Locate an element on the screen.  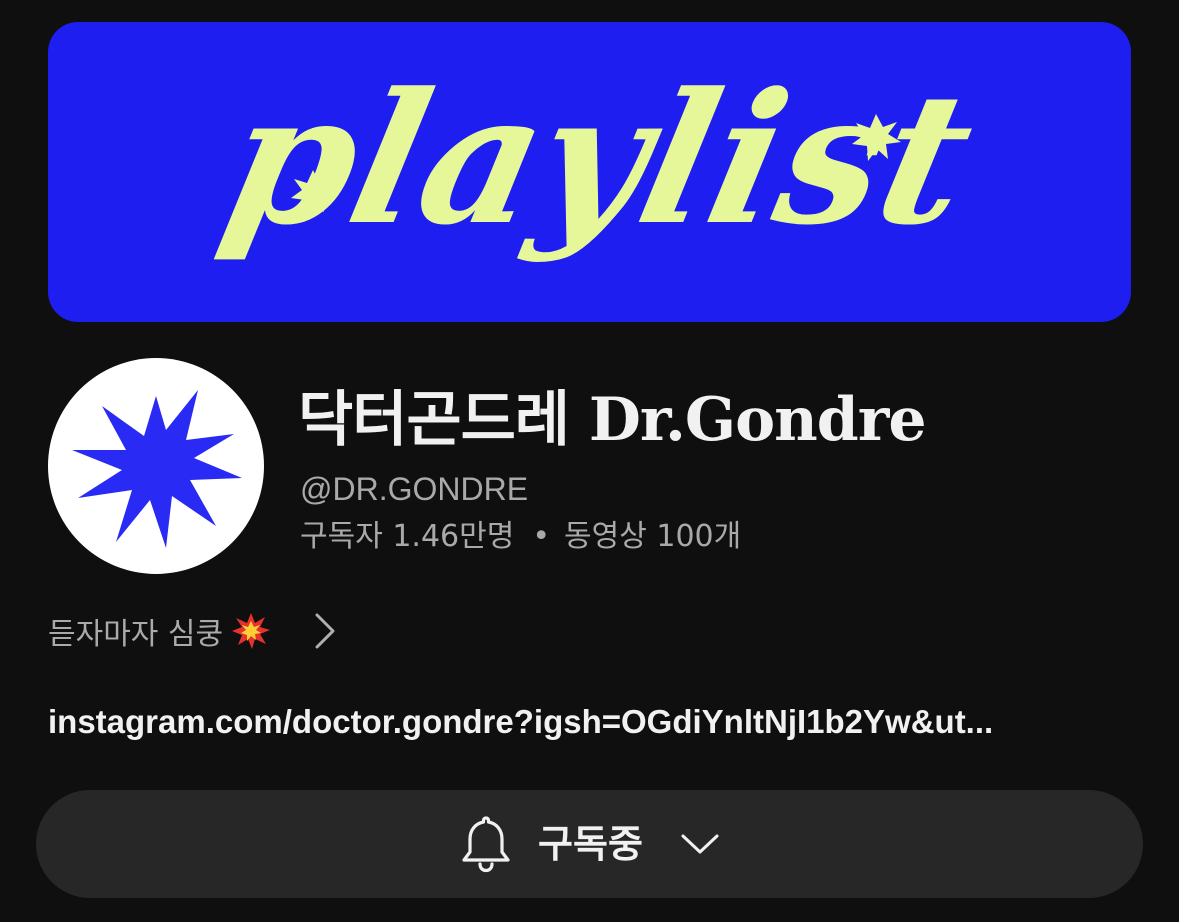
collision-icon is located at coordinates (251, 631).